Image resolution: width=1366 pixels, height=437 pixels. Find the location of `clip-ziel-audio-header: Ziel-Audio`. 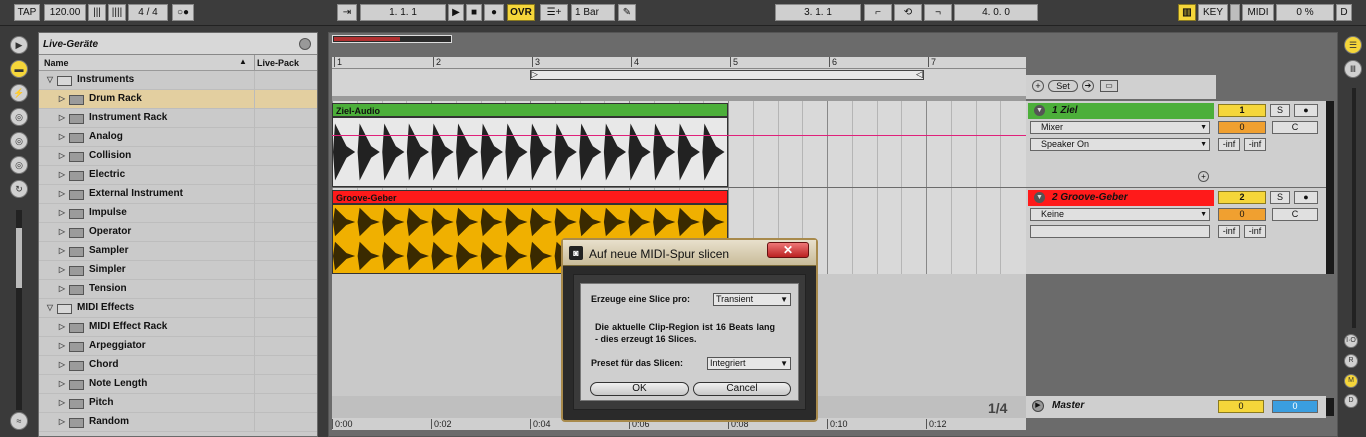

clip-ziel-audio-header: Ziel-Audio is located at coordinates (530, 110).